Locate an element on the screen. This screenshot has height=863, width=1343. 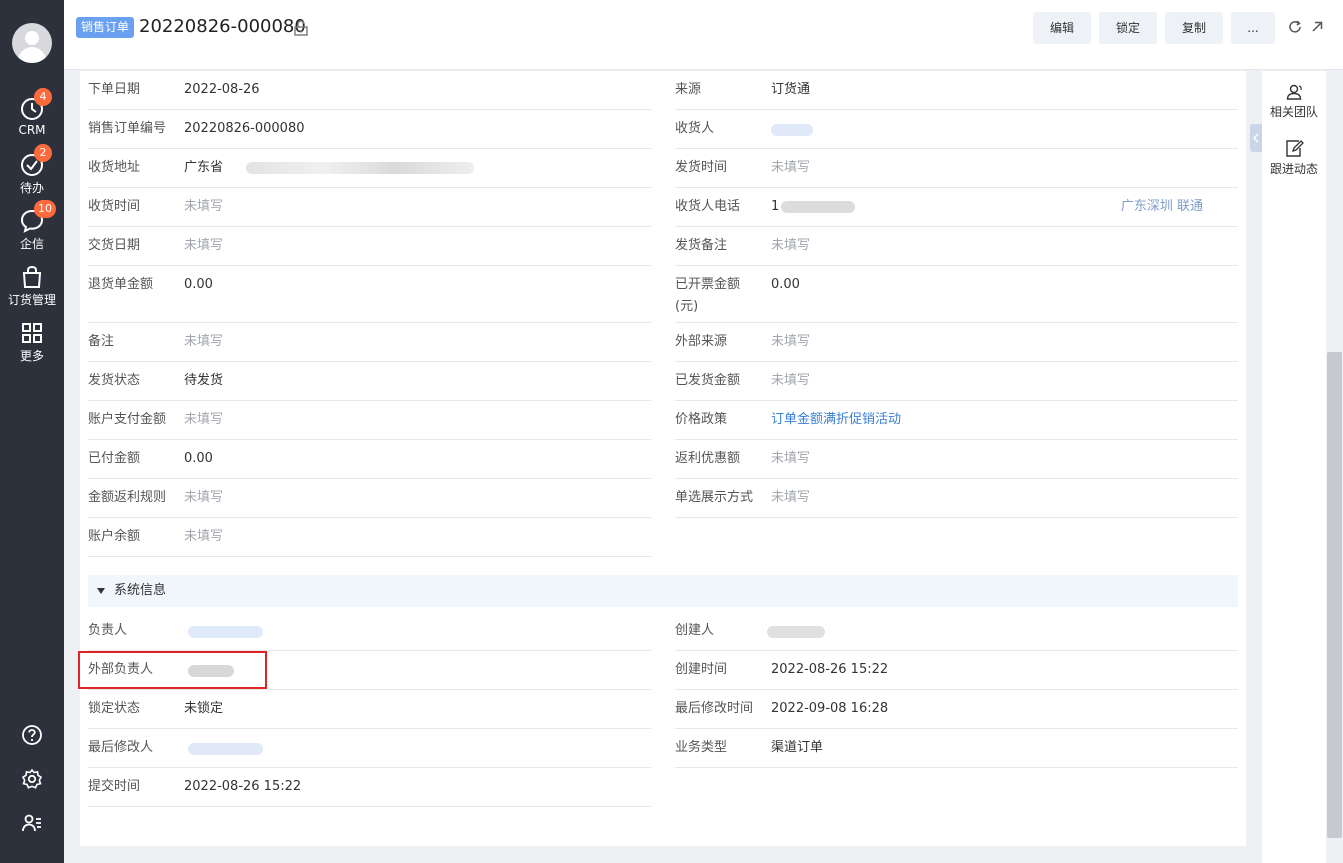
field-row: 来源 订货通 is located at coordinates (956, 90).